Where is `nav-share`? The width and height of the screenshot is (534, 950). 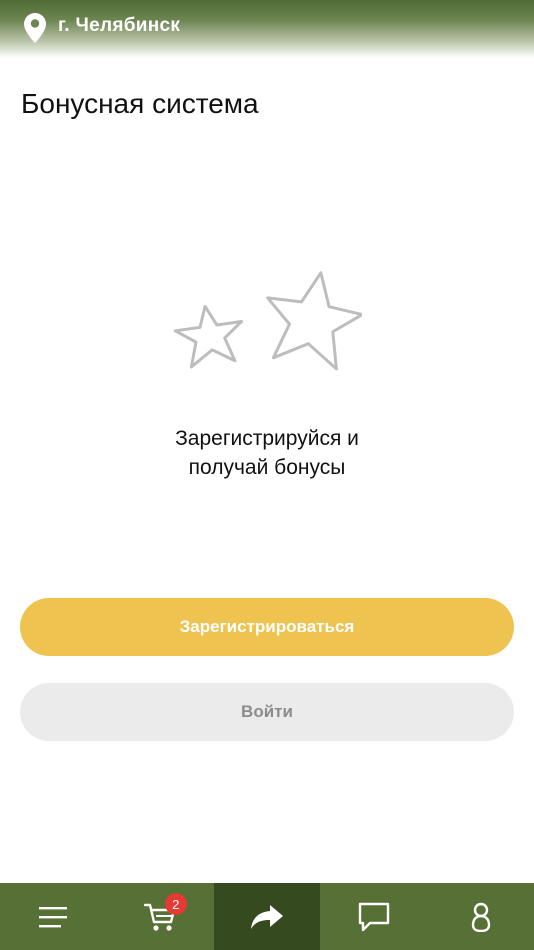 nav-share is located at coordinates (267, 916).